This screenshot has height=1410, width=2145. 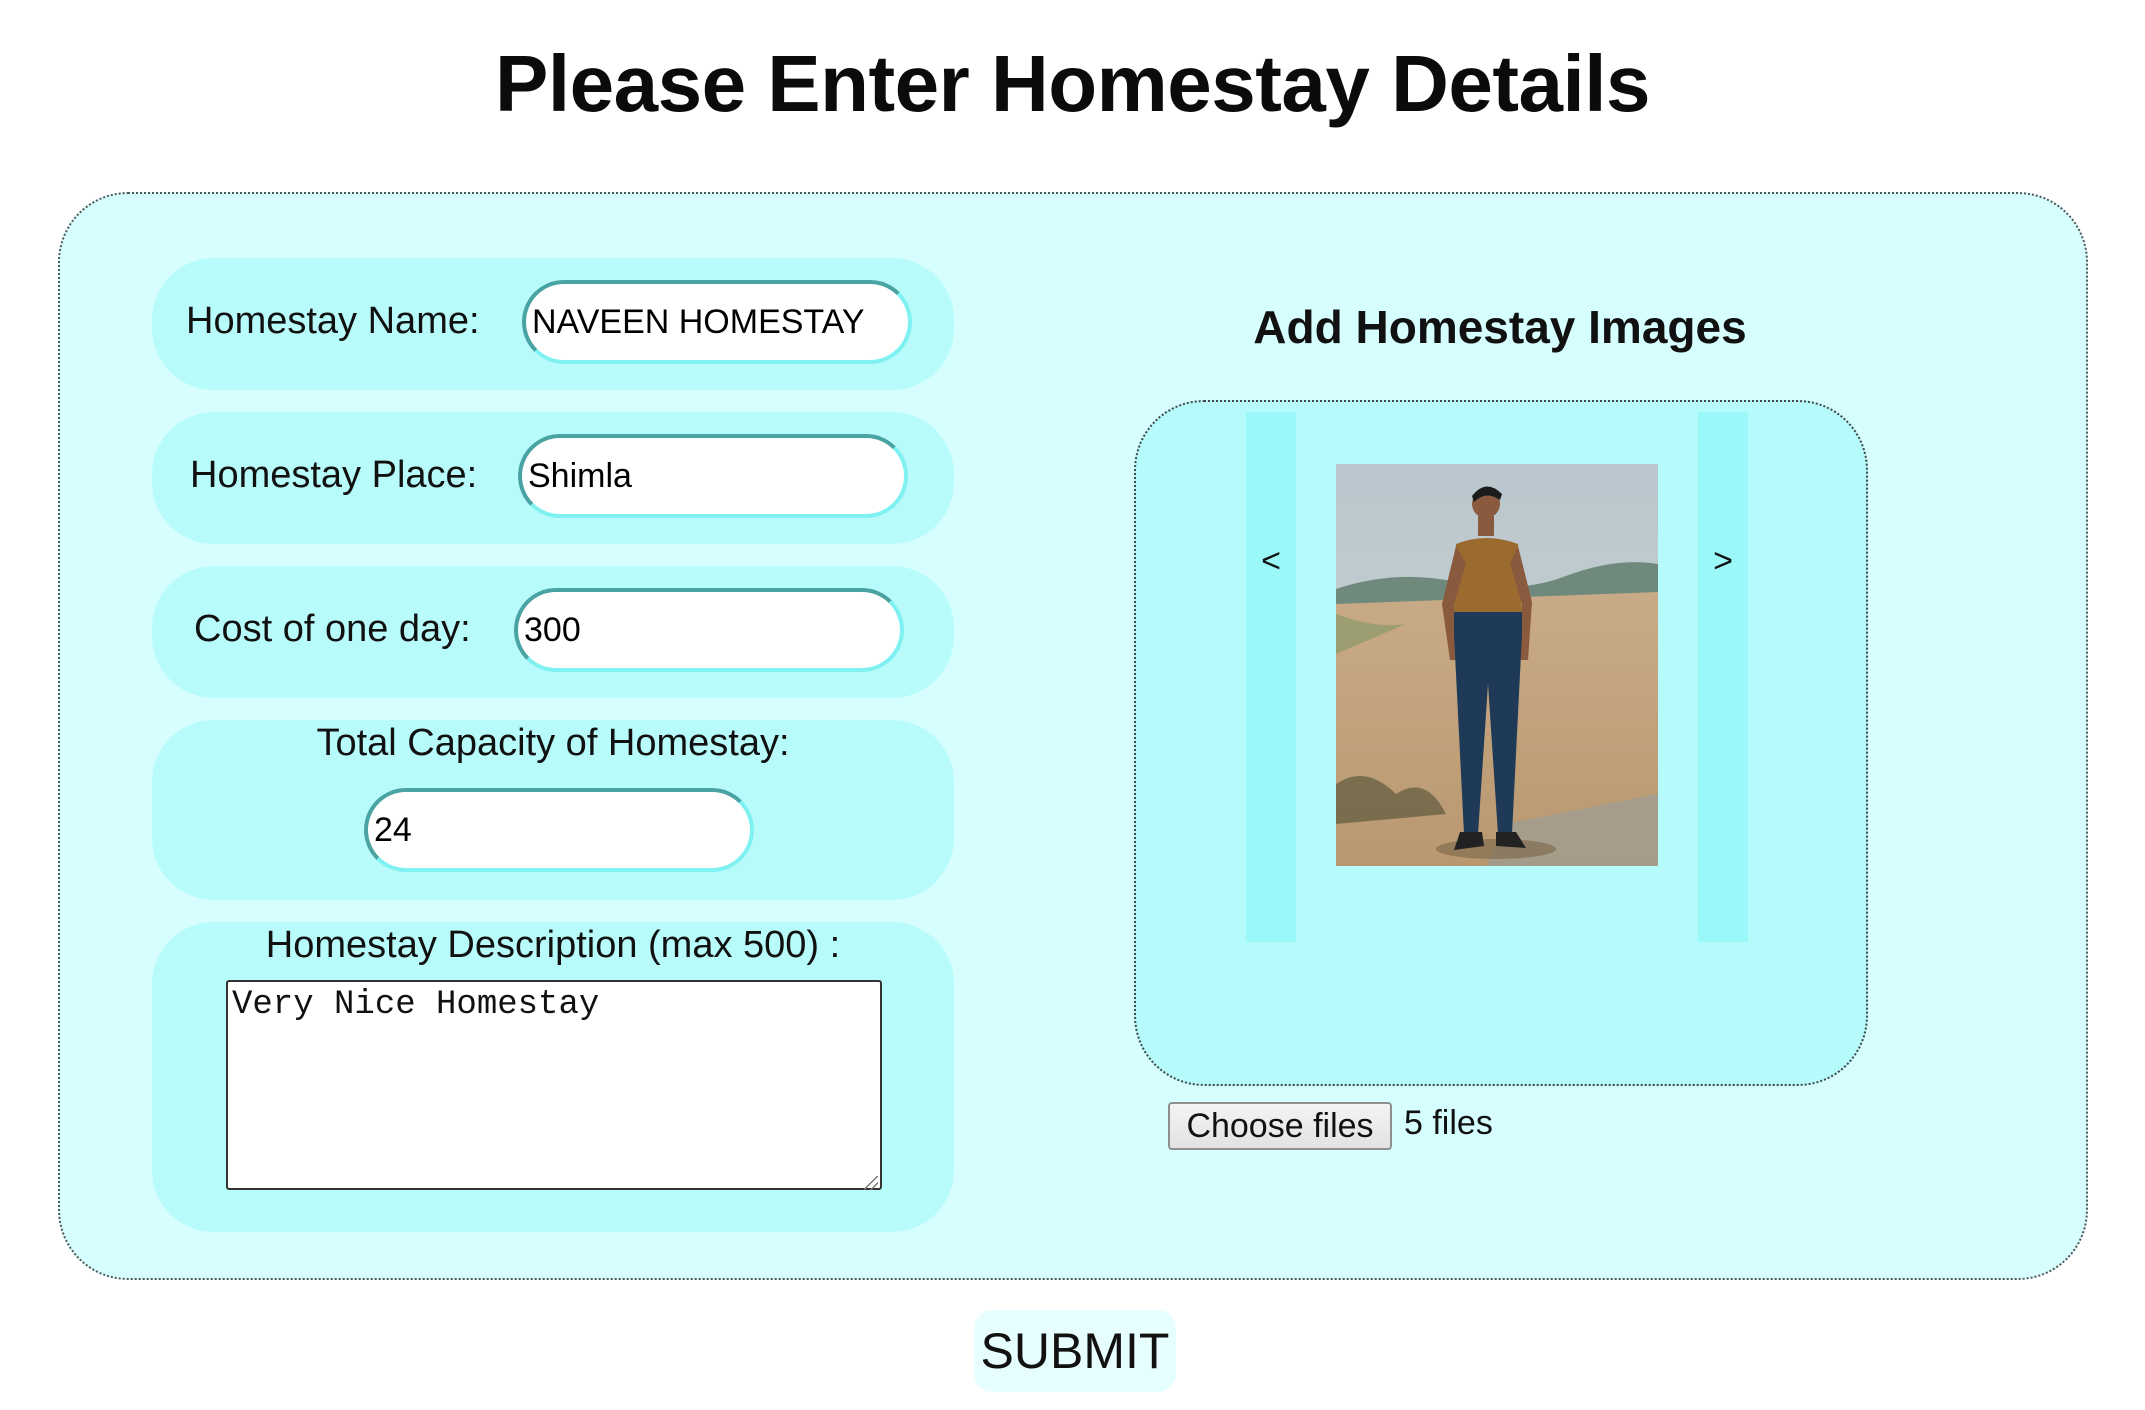 I want to click on images-heading: Add Homestay Images, so click(x=1500, y=327).